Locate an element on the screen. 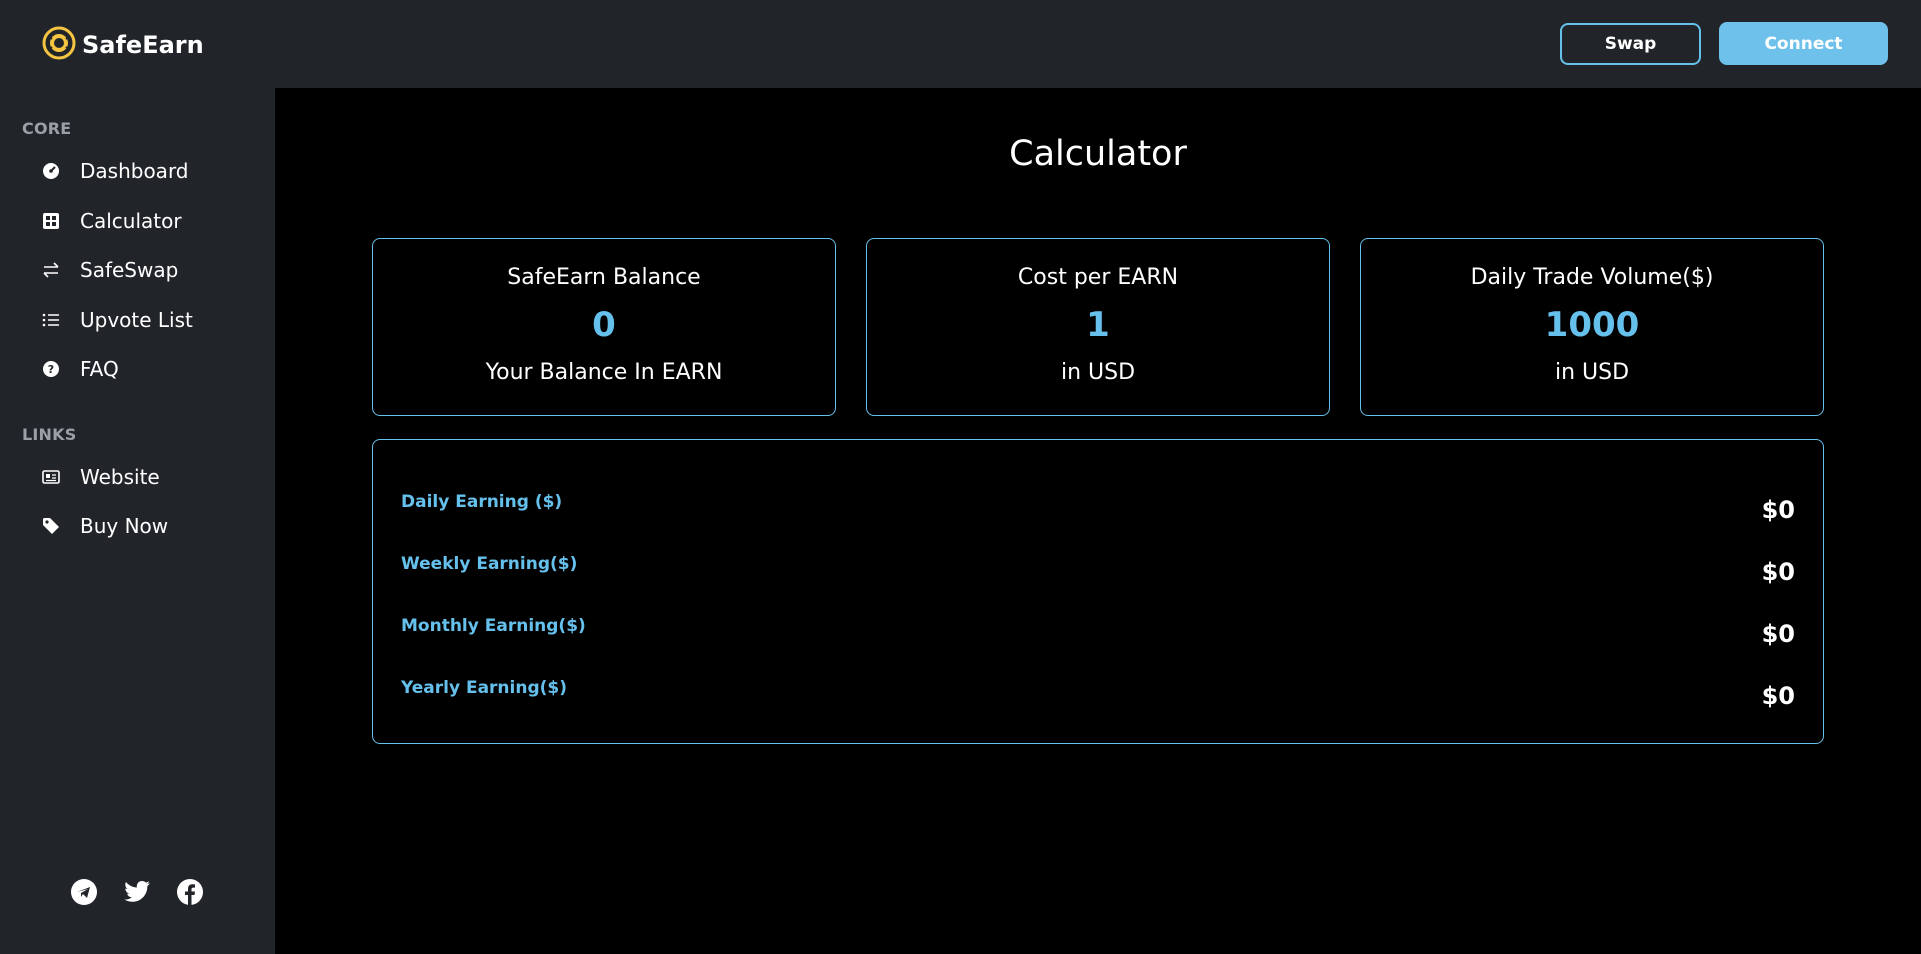 This screenshot has height=954, width=1921. telegram-icon is located at coordinates (84, 892).